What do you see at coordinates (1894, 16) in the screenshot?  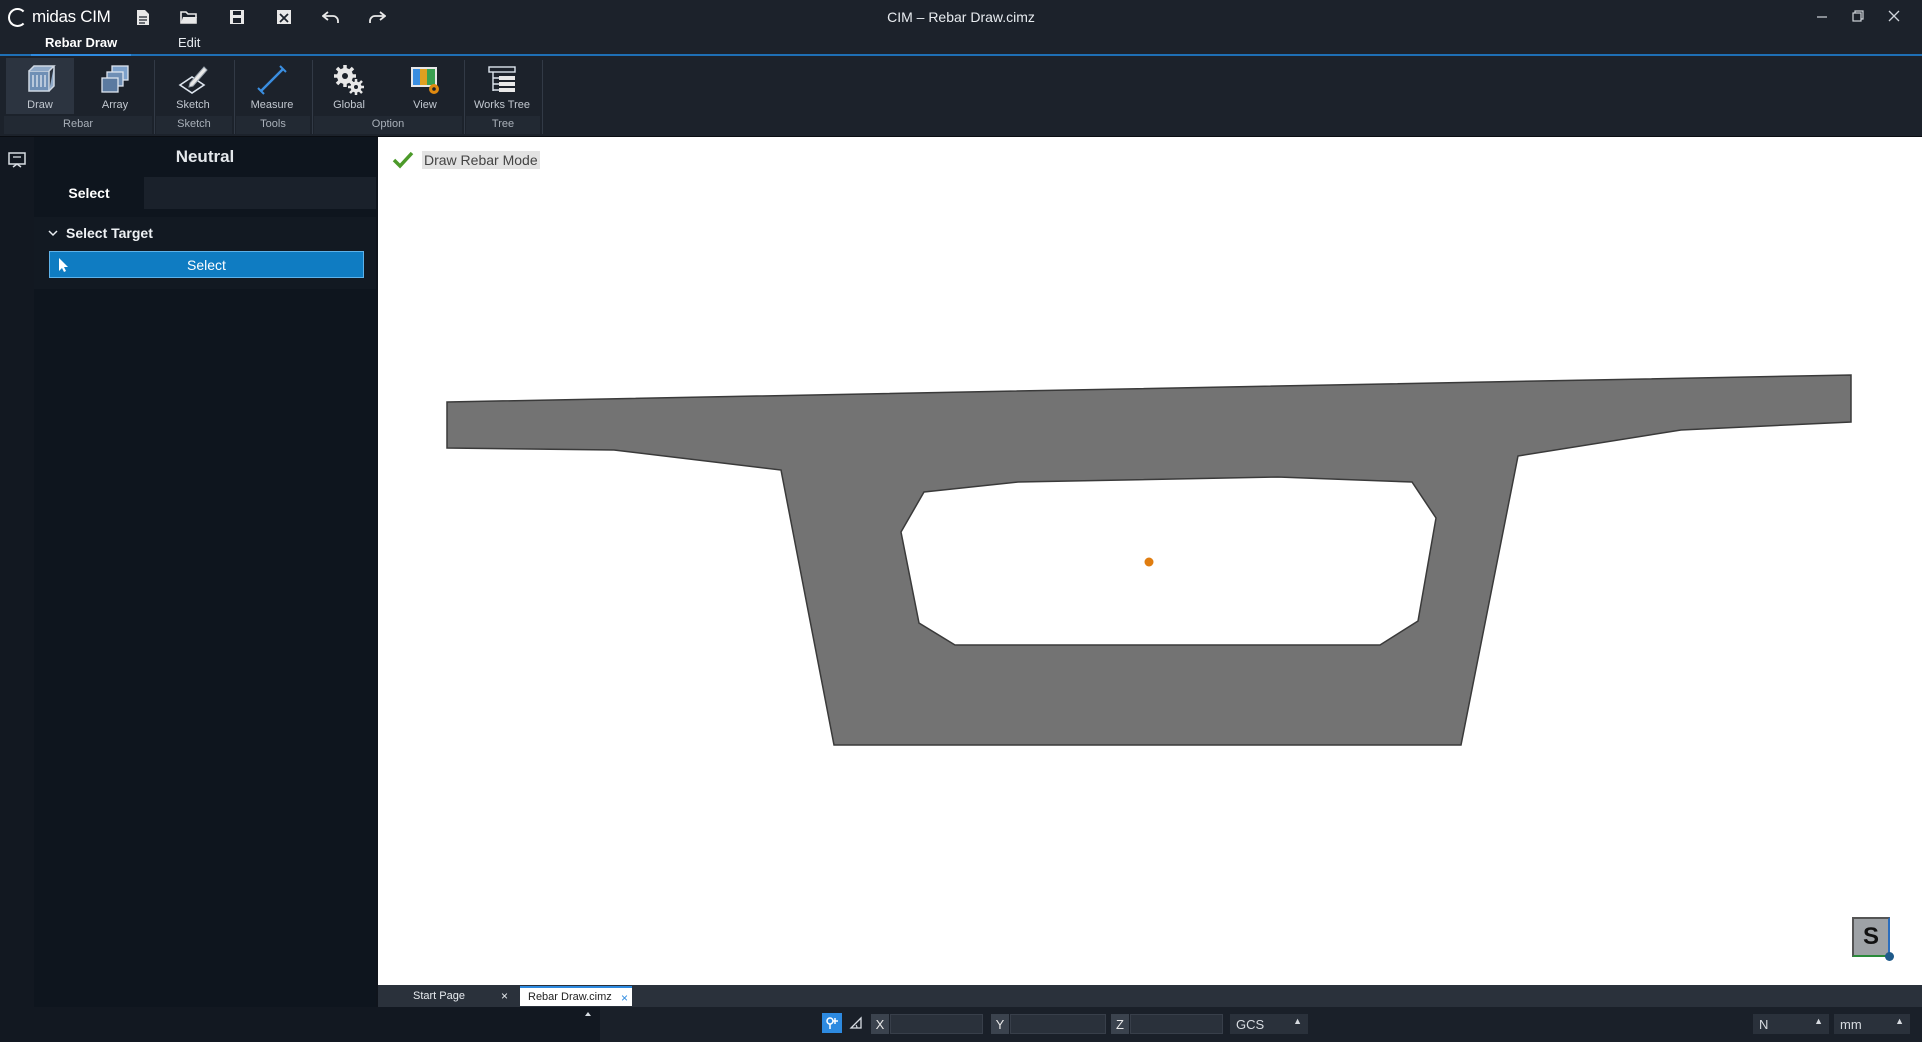 I see `close-window-icon` at bounding box center [1894, 16].